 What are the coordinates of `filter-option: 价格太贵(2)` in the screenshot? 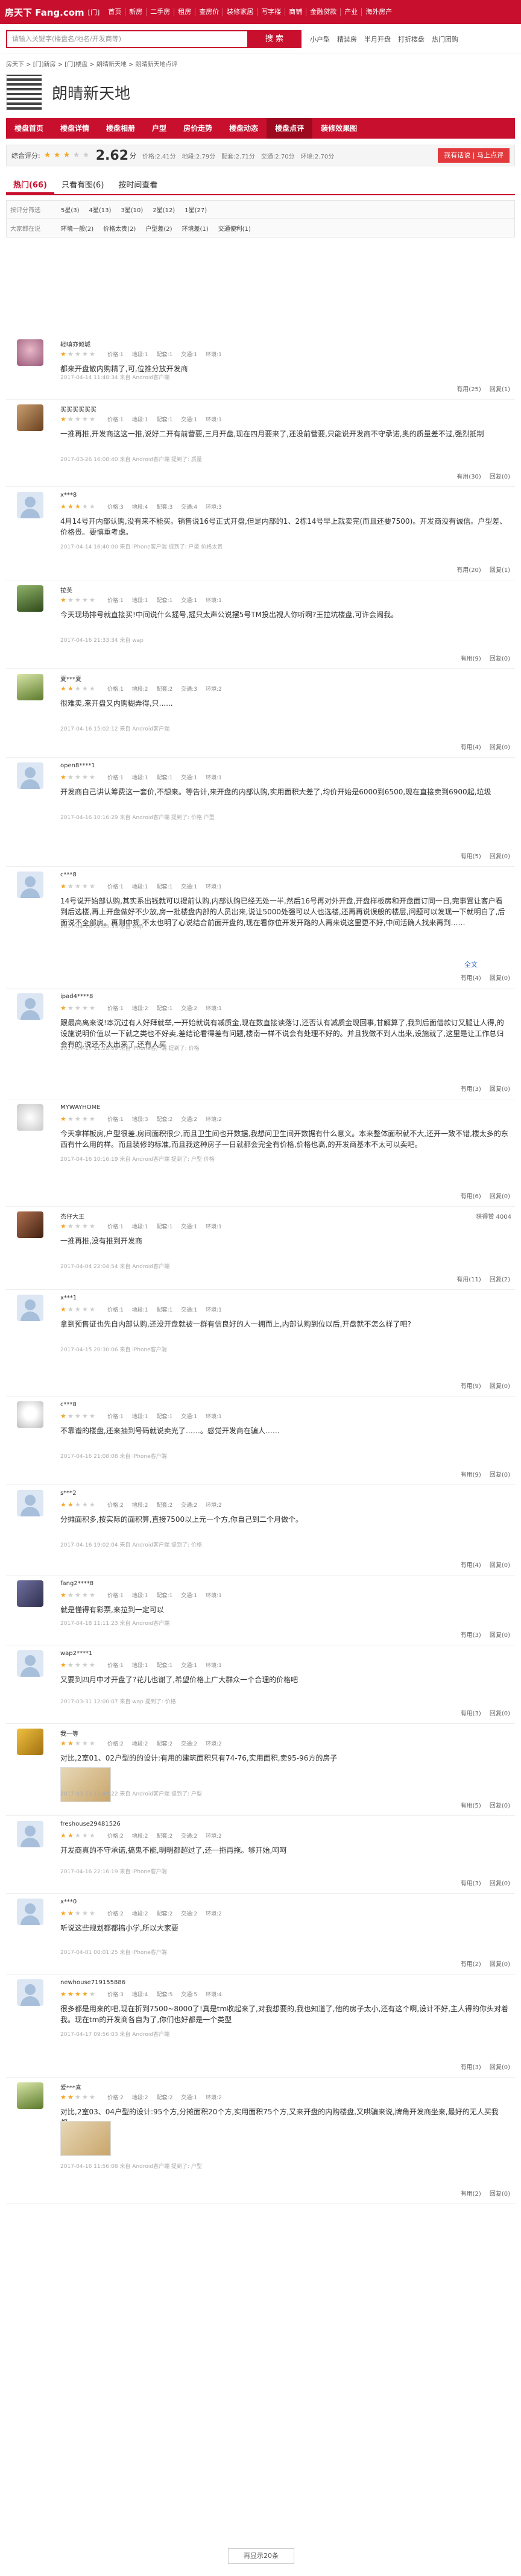 It's located at (120, 228).